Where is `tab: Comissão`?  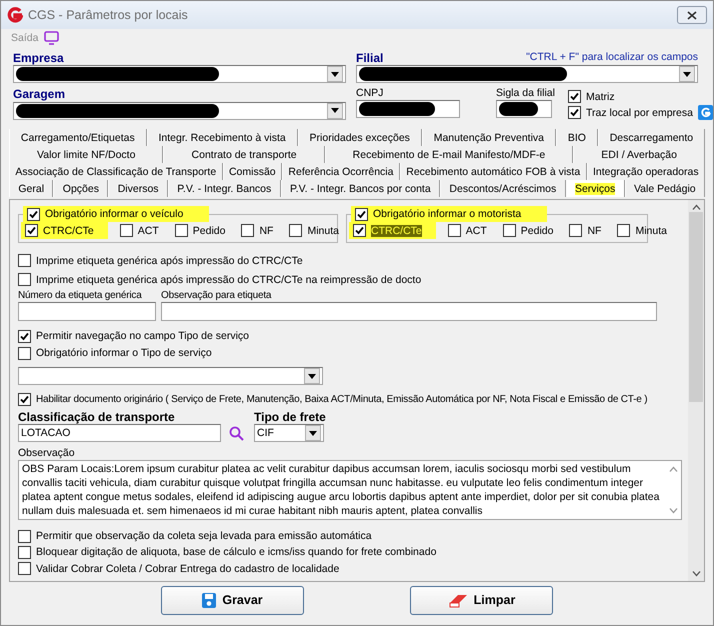
tab: Comissão is located at coordinates (252, 171).